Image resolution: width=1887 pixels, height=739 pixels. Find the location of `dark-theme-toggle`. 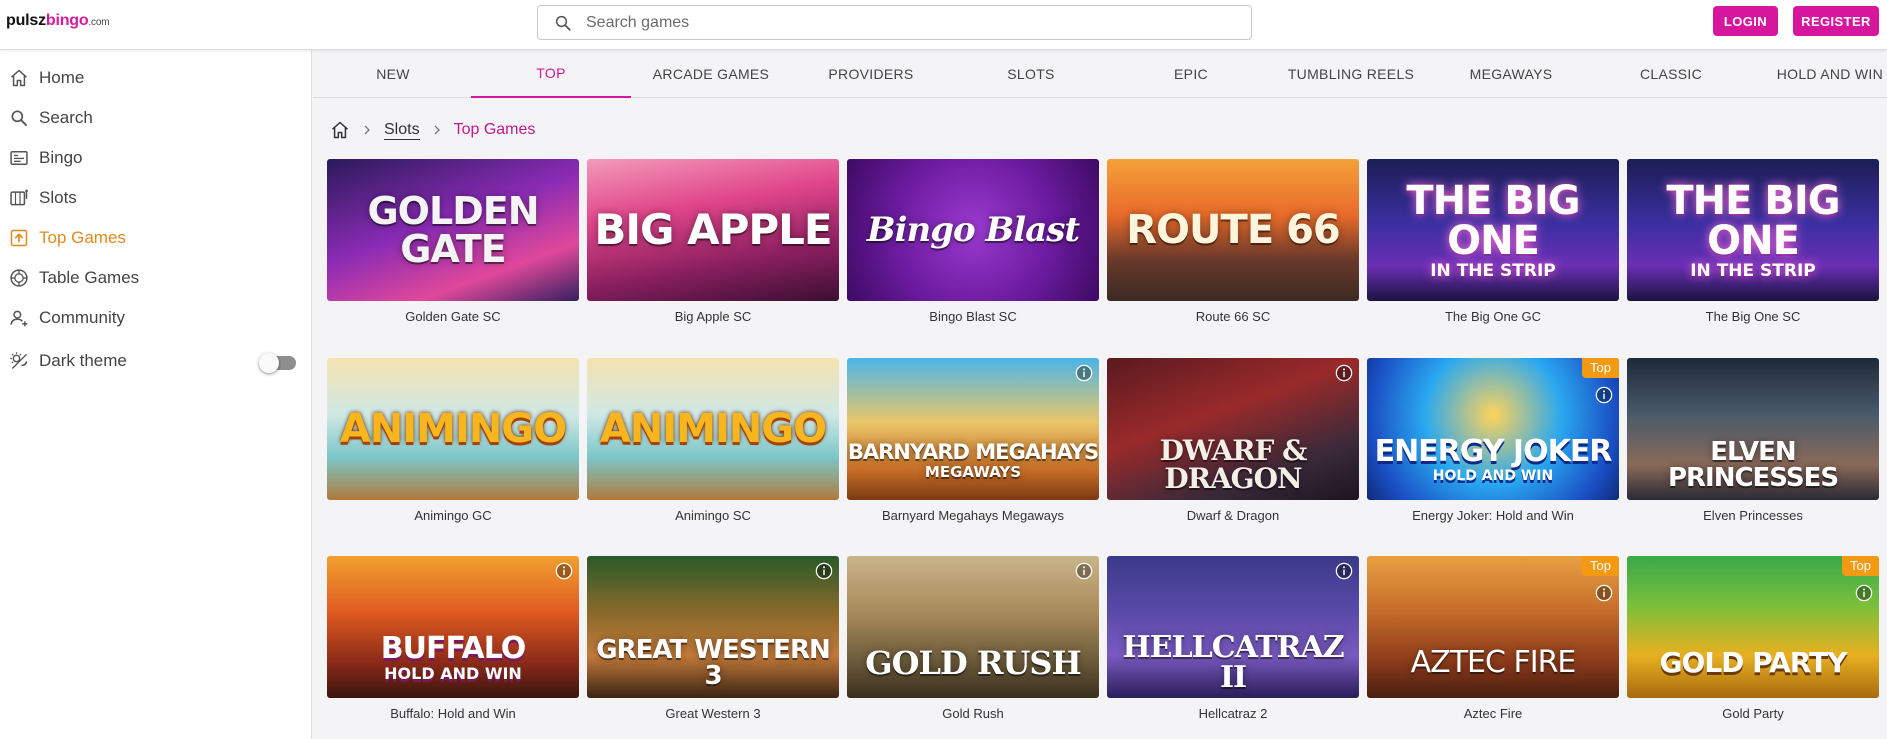

dark-theme-toggle is located at coordinates (277, 363).